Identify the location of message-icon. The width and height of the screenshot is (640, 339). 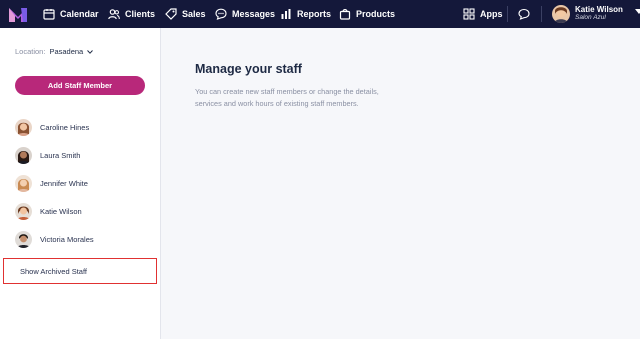
(221, 14).